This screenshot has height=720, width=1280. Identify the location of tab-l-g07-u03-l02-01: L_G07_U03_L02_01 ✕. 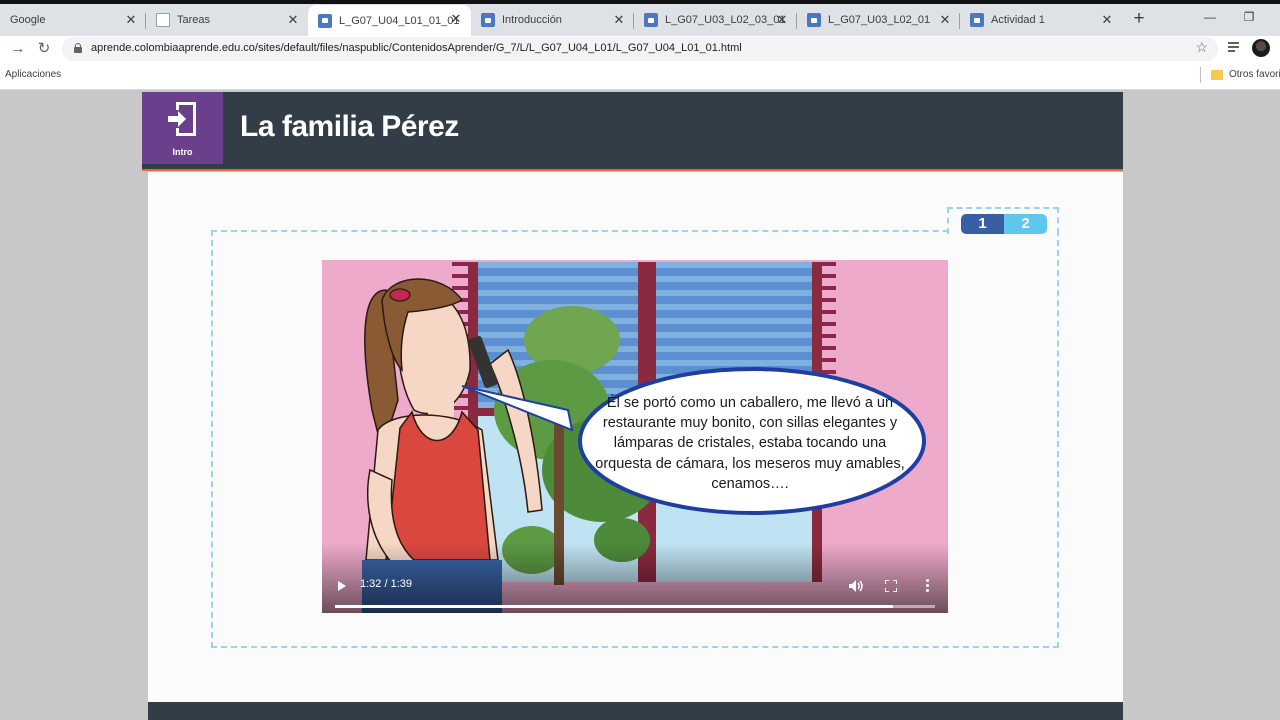
(878, 20).